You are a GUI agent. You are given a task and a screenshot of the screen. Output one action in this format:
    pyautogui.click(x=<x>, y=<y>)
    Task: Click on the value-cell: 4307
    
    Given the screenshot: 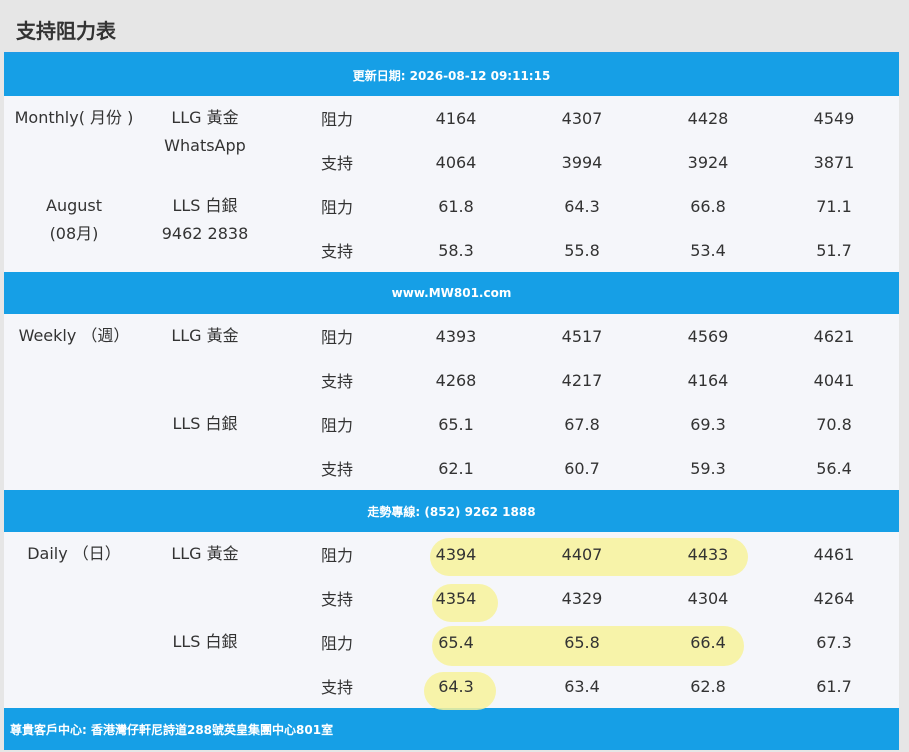 What is the action you would take?
    pyautogui.click(x=582, y=118)
    